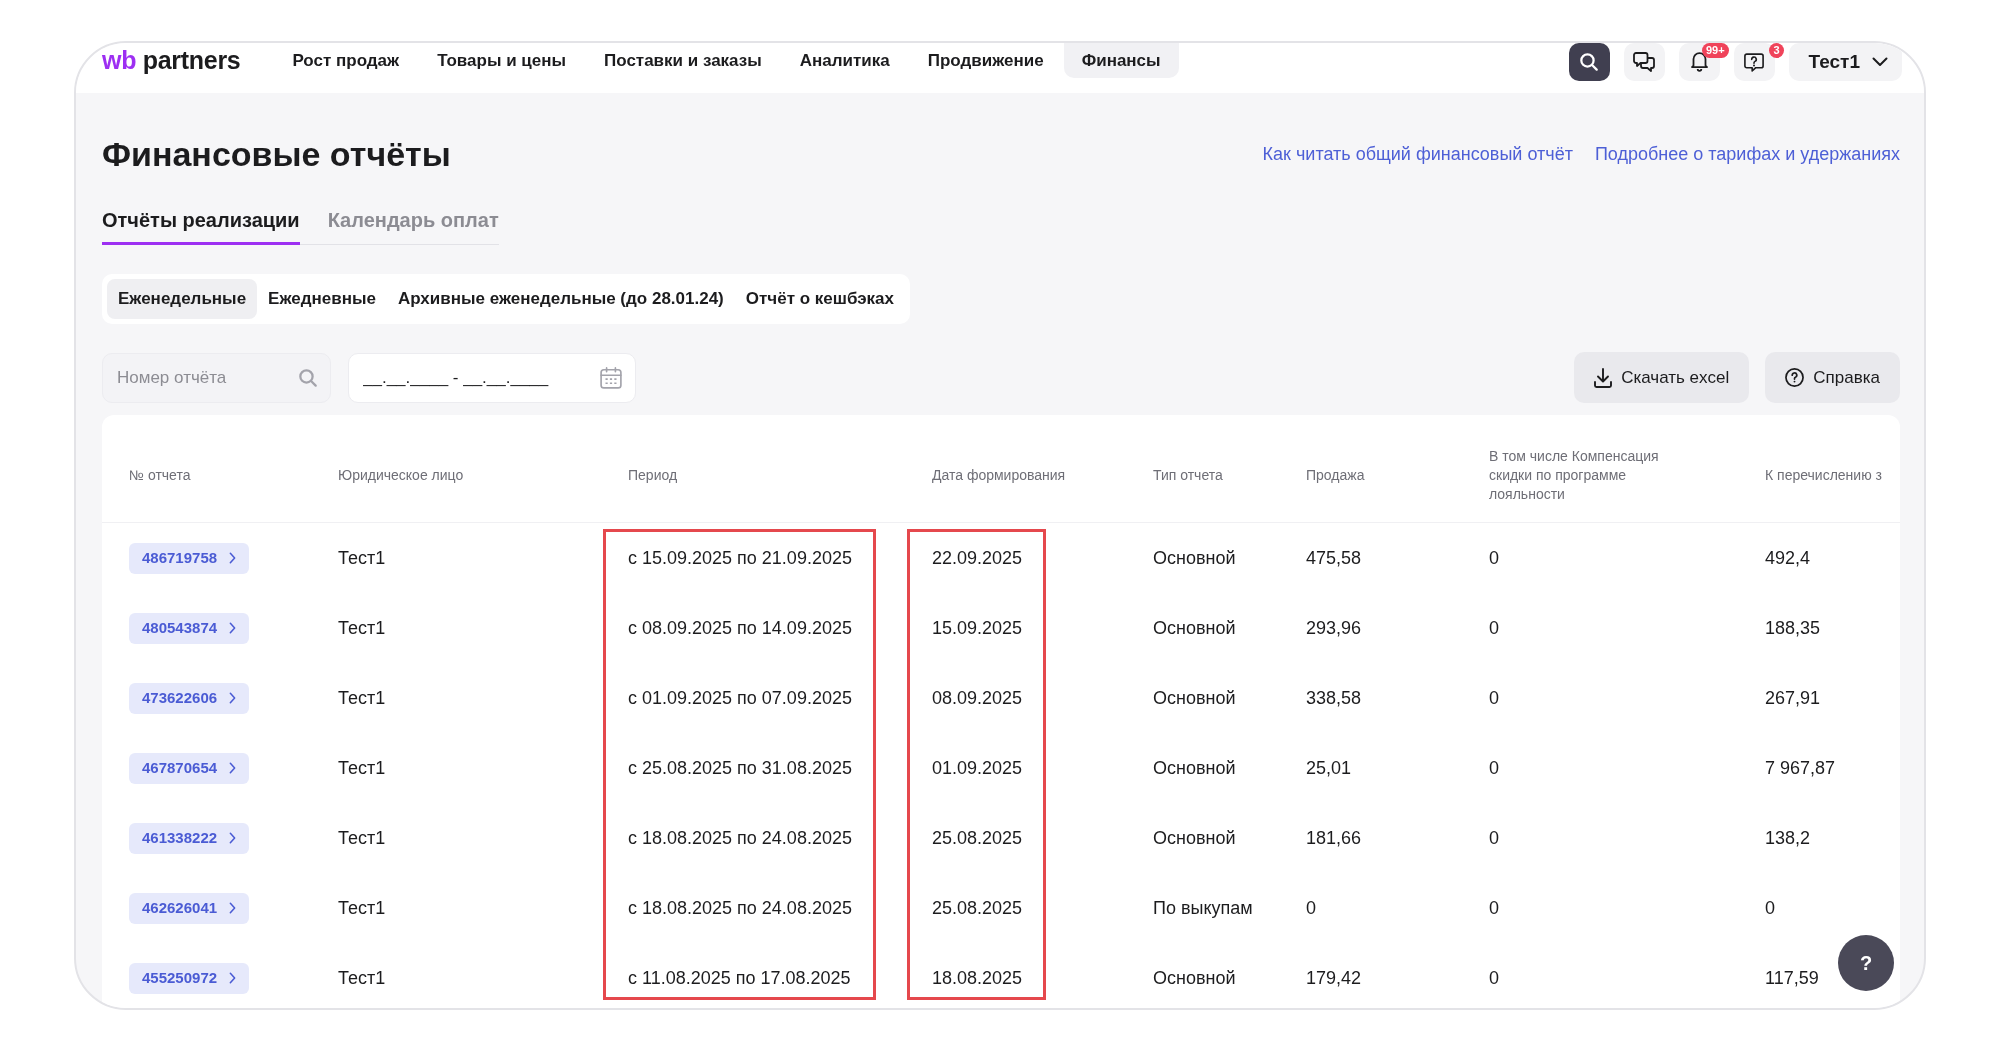  What do you see at coordinates (1788, 557) in the screenshot?
I see `payout-amount: 492,4` at bounding box center [1788, 557].